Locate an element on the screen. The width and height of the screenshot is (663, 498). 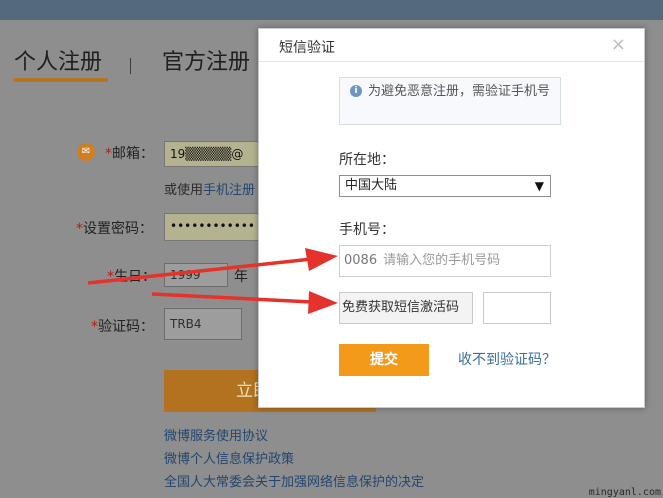
tab-official-registration: 官方注册 is located at coordinates (206, 60).